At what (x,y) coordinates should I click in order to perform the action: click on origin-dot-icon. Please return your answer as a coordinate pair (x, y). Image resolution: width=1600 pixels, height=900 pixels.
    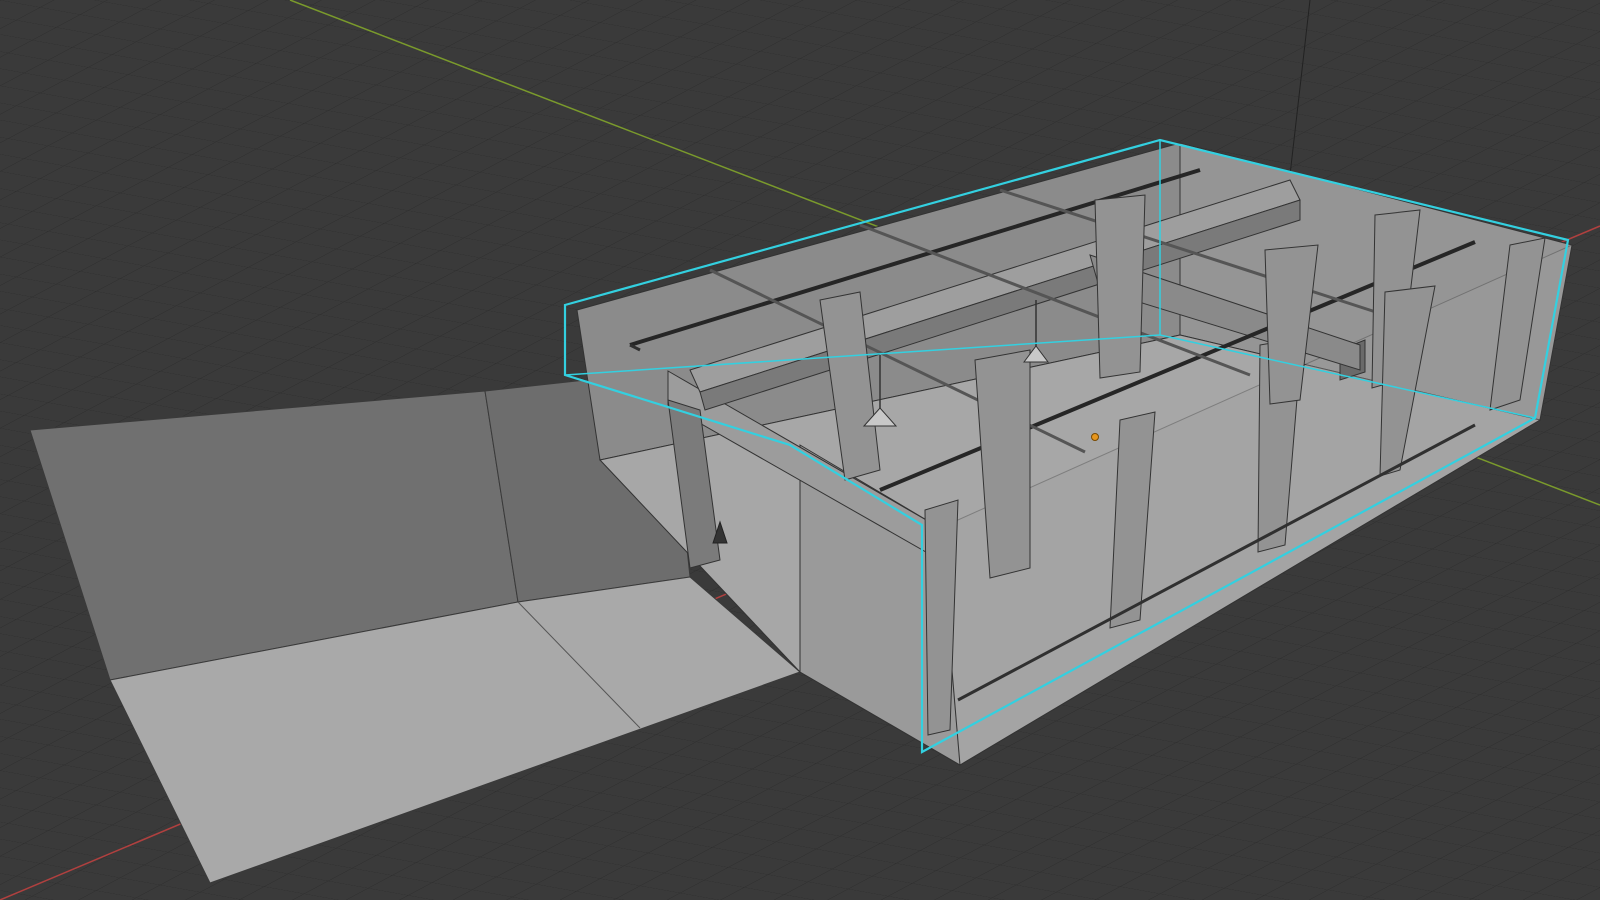
    Looking at the image, I should click on (1095, 437).